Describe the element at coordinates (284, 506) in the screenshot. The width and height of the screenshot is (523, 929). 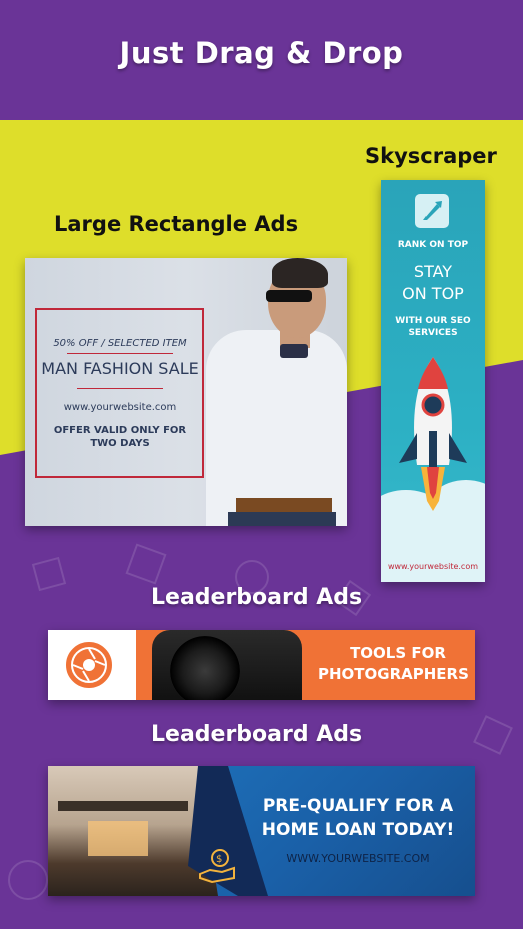
I see `model-belt` at that location.